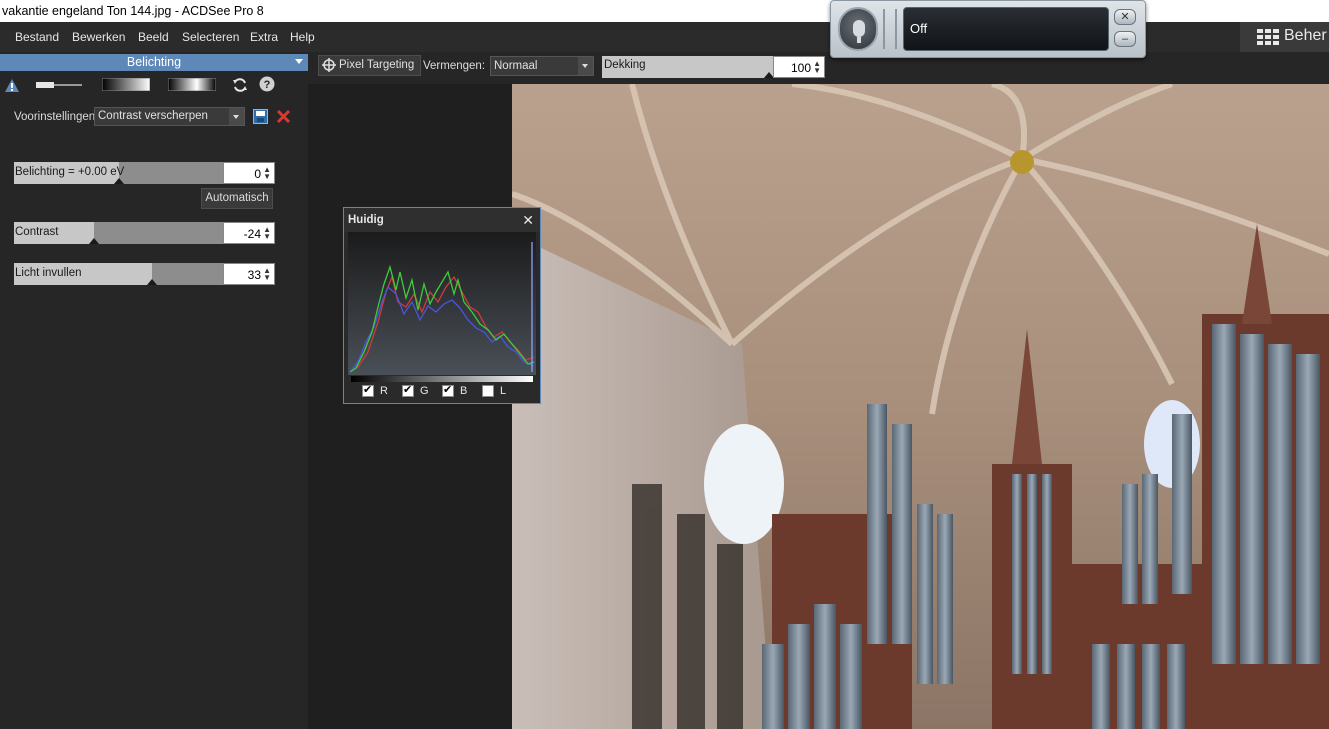  I want to click on help-icon: ?, so click(267, 84).